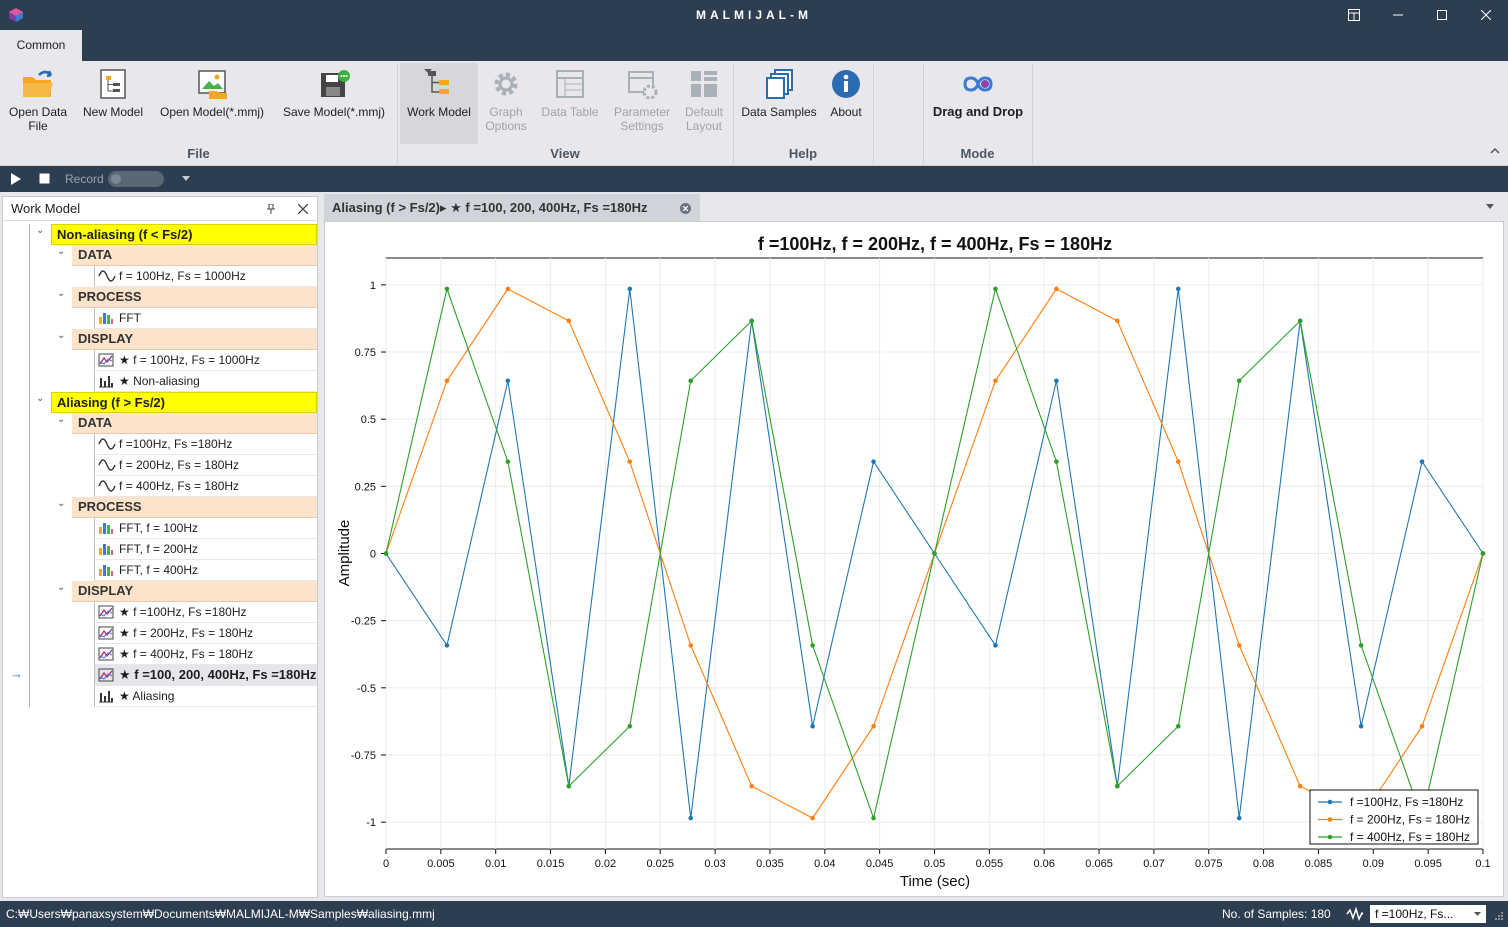 This screenshot has height=927, width=1508. Describe the element at coordinates (1043, 864) in the screenshot. I see `x-tick-label: 0.06` at that location.